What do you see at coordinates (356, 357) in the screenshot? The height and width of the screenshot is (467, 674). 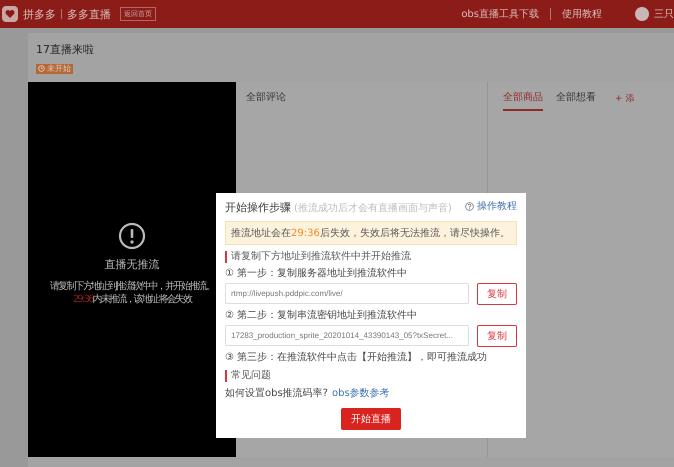 I see `step-label: ③ 第三步：在推流软件中点击【开始推流】，即可推流成功` at bounding box center [356, 357].